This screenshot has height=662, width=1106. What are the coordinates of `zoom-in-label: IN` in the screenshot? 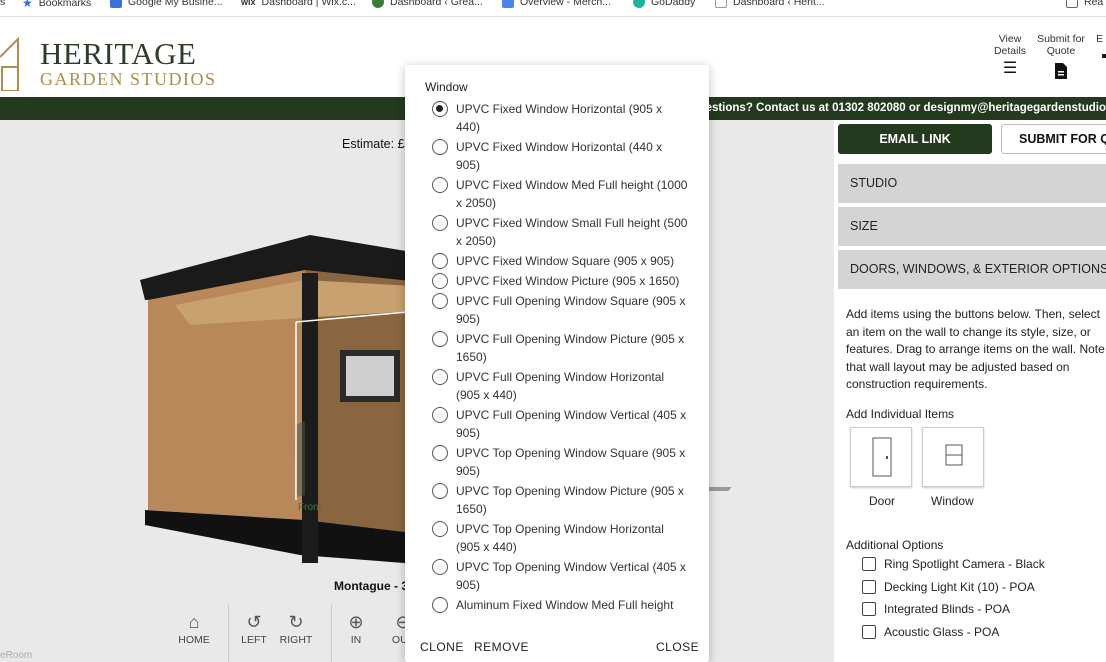 It's located at (356, 640).